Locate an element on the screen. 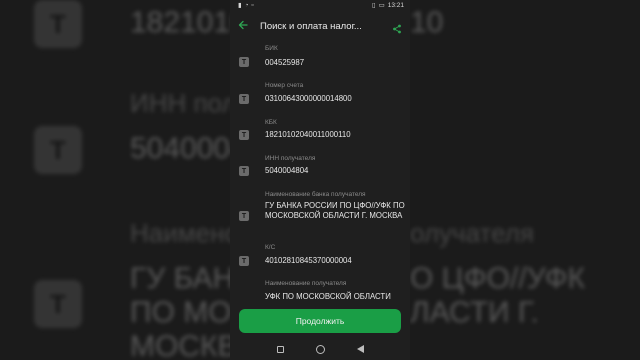 This screenshot has width=640, height=360. field-label: КБК is located at coordinates (271, 122).